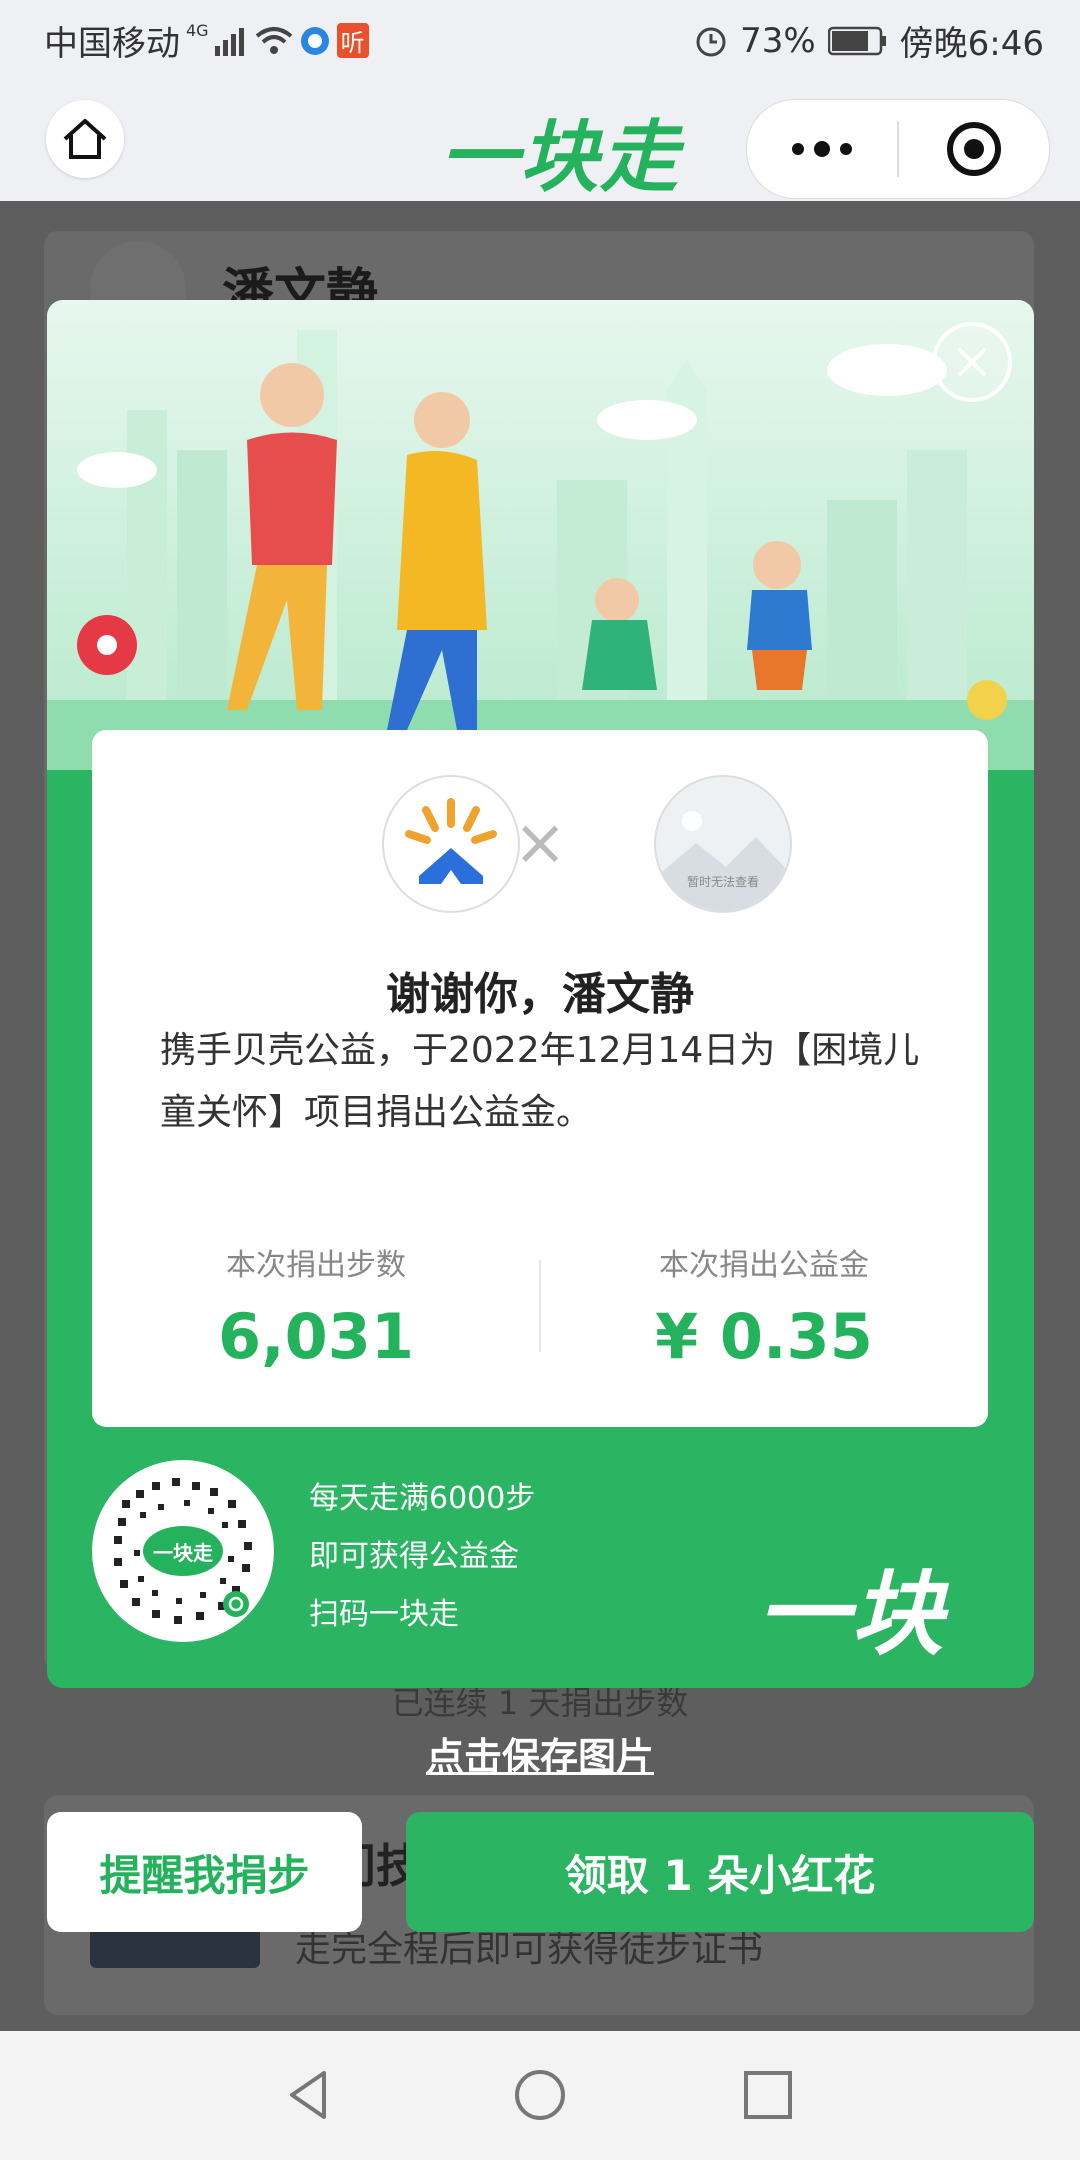  Describe the element at coordinates (236, 1604) in the screenshot. I see `mini-program-badge-icon` at that location.